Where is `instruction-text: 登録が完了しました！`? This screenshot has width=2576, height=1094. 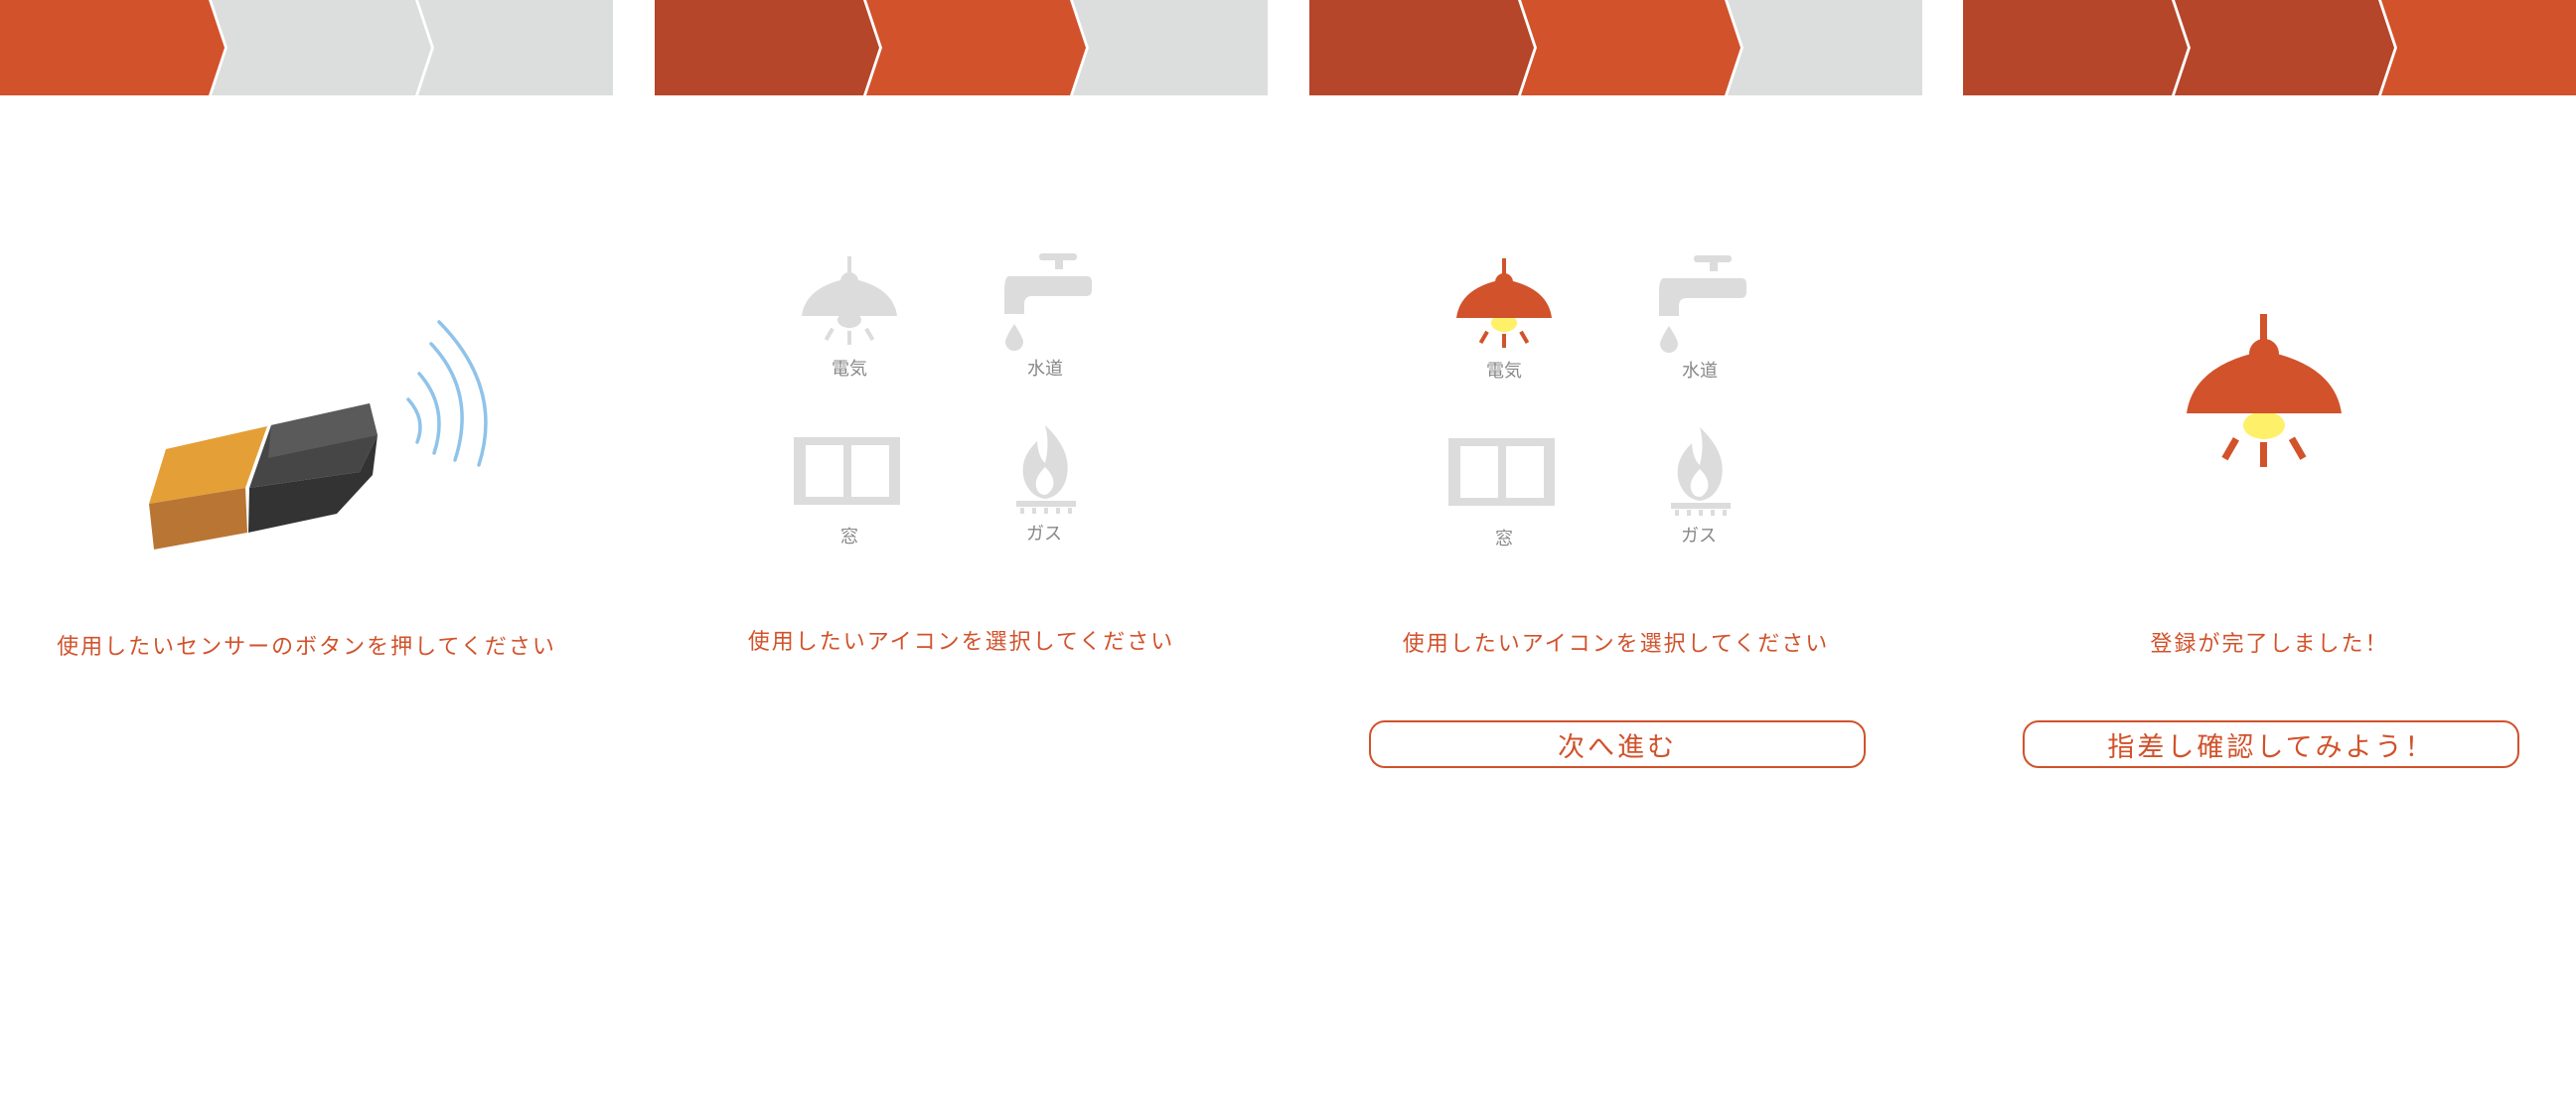
instruction-text: 登録が完了しました！ is located at coordinates (2269, 644).